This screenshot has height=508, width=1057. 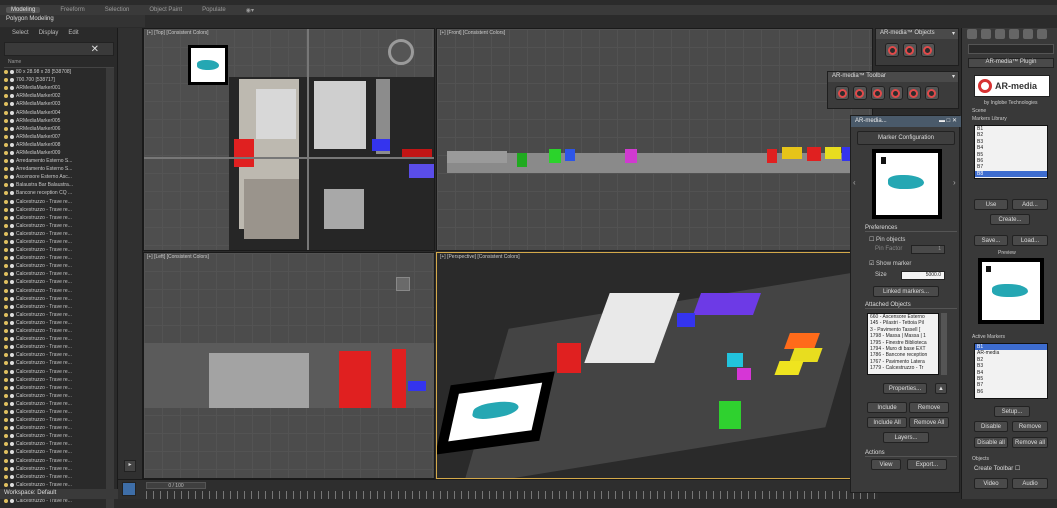 I want to click on explorer-column-header: Name, so click(x=59, y=63).